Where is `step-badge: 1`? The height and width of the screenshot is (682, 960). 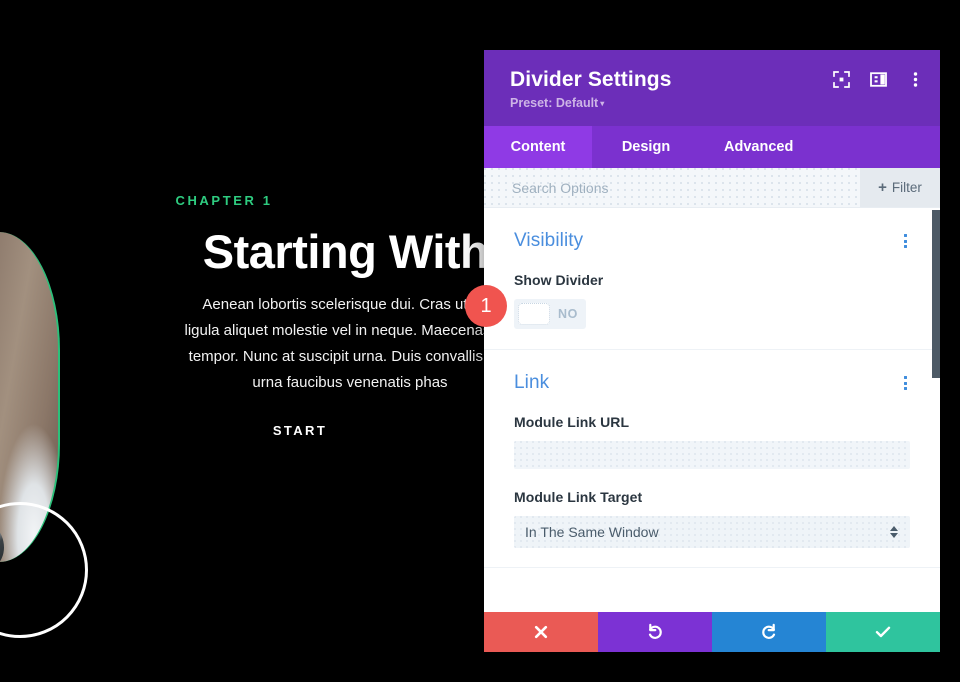 step-badge: 1 is located at coordinates (486, 306).